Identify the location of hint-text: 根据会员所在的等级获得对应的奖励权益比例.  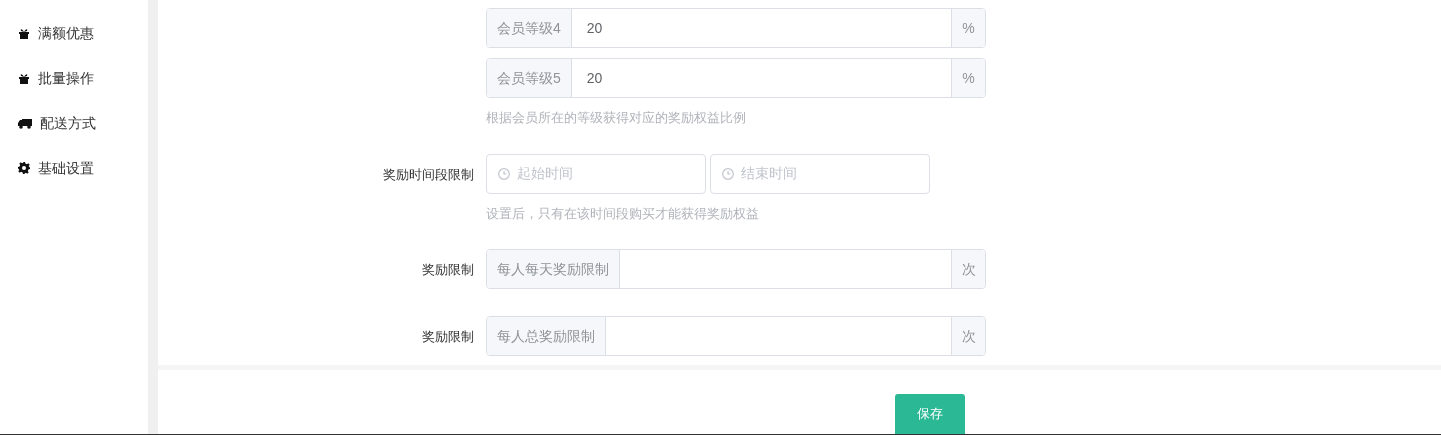
(616, 118).